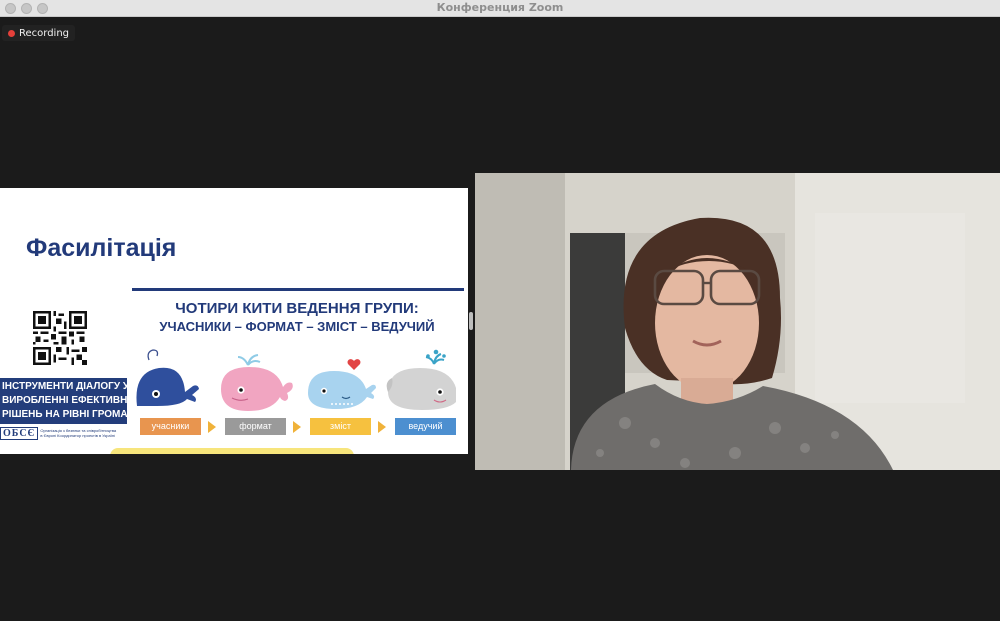 This screenshot has height=621, width=1000. Describe the element at coordinates (340, 426) in the screenshot. I see `step-tag-content: зміст` at that location.